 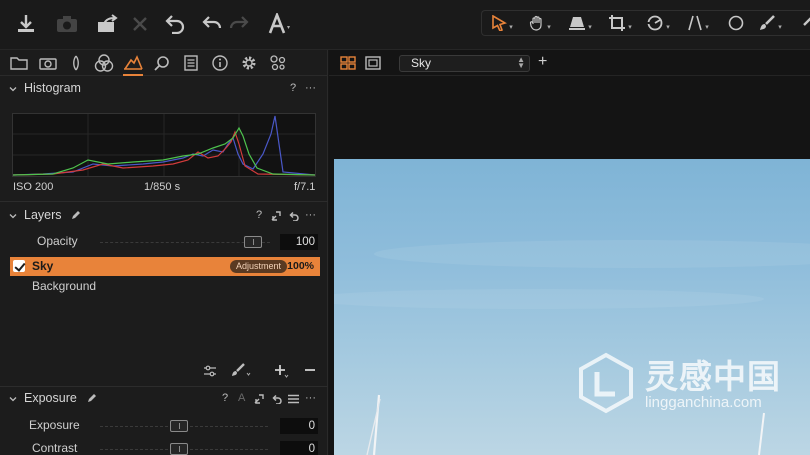 I want to click on capture-icon, so click(x=48, y=63).